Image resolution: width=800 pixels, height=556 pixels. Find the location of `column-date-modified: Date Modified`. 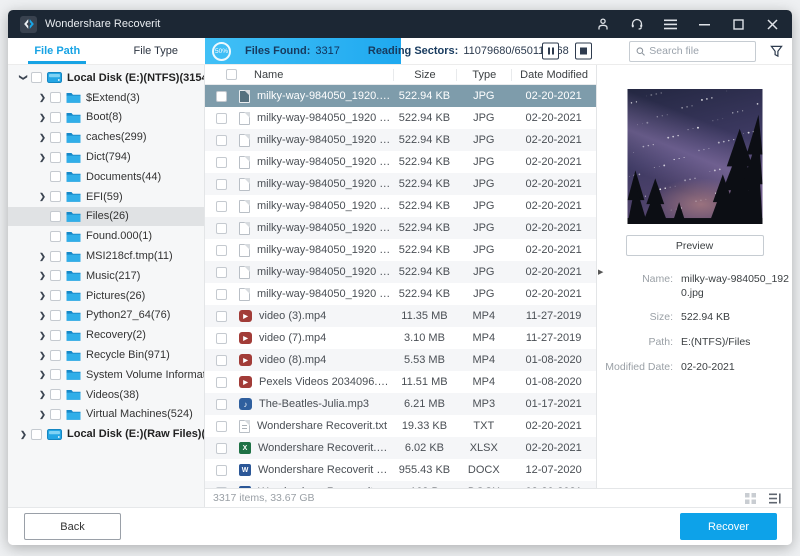

column-date-modified: Date Modified is located at coordinates (553, 74).